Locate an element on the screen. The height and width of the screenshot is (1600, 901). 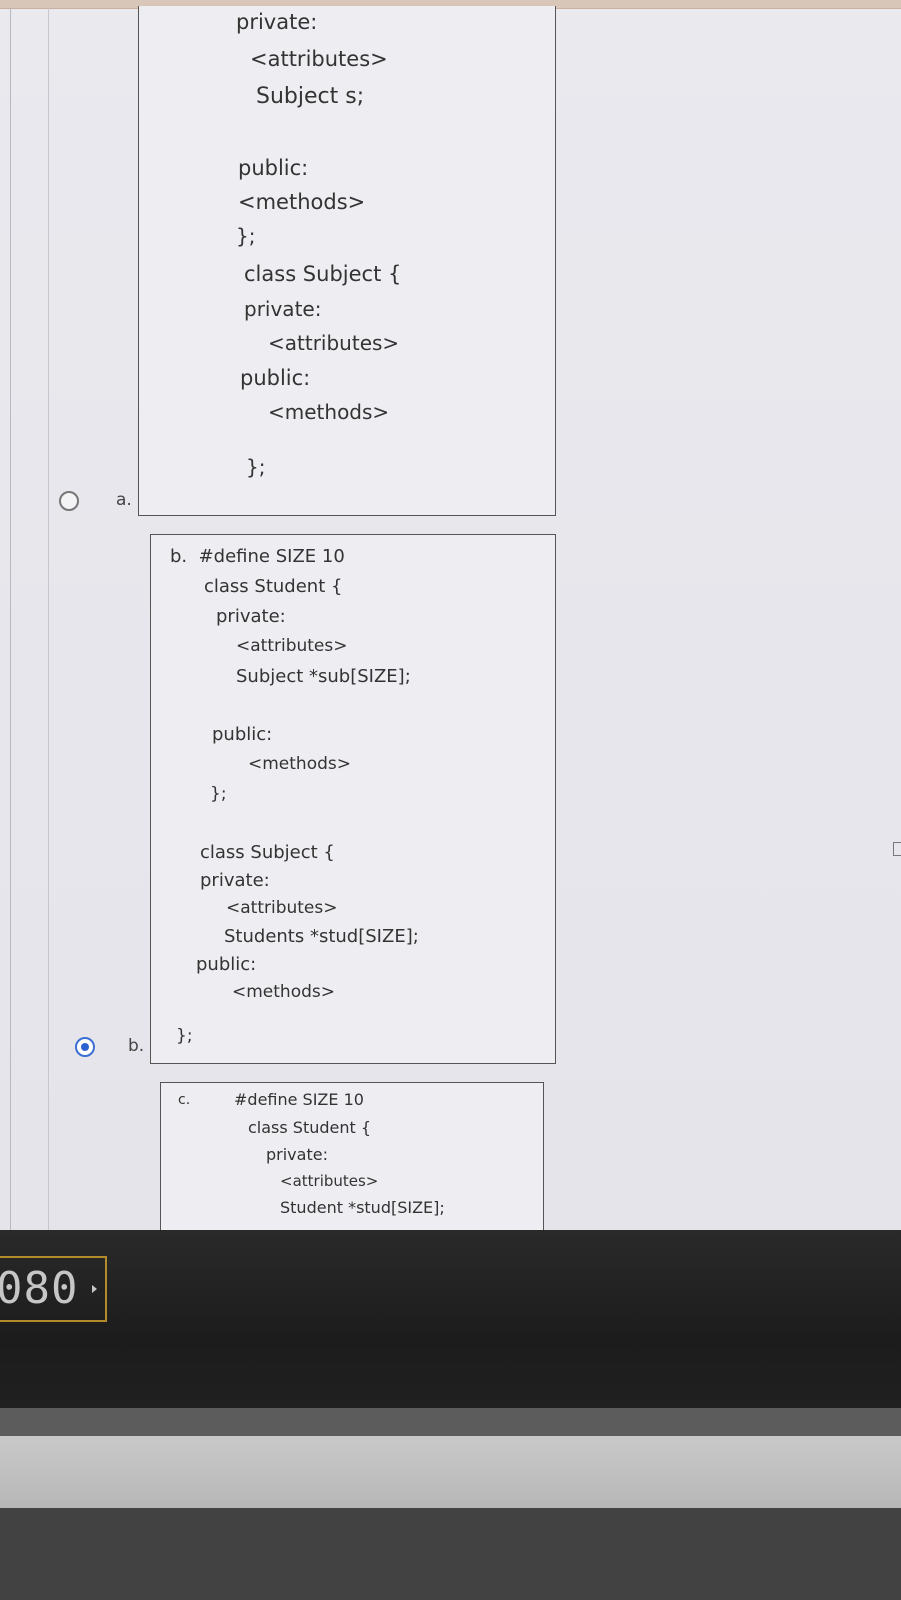
laptop-lid-light is located at coordinates (450, 1472).